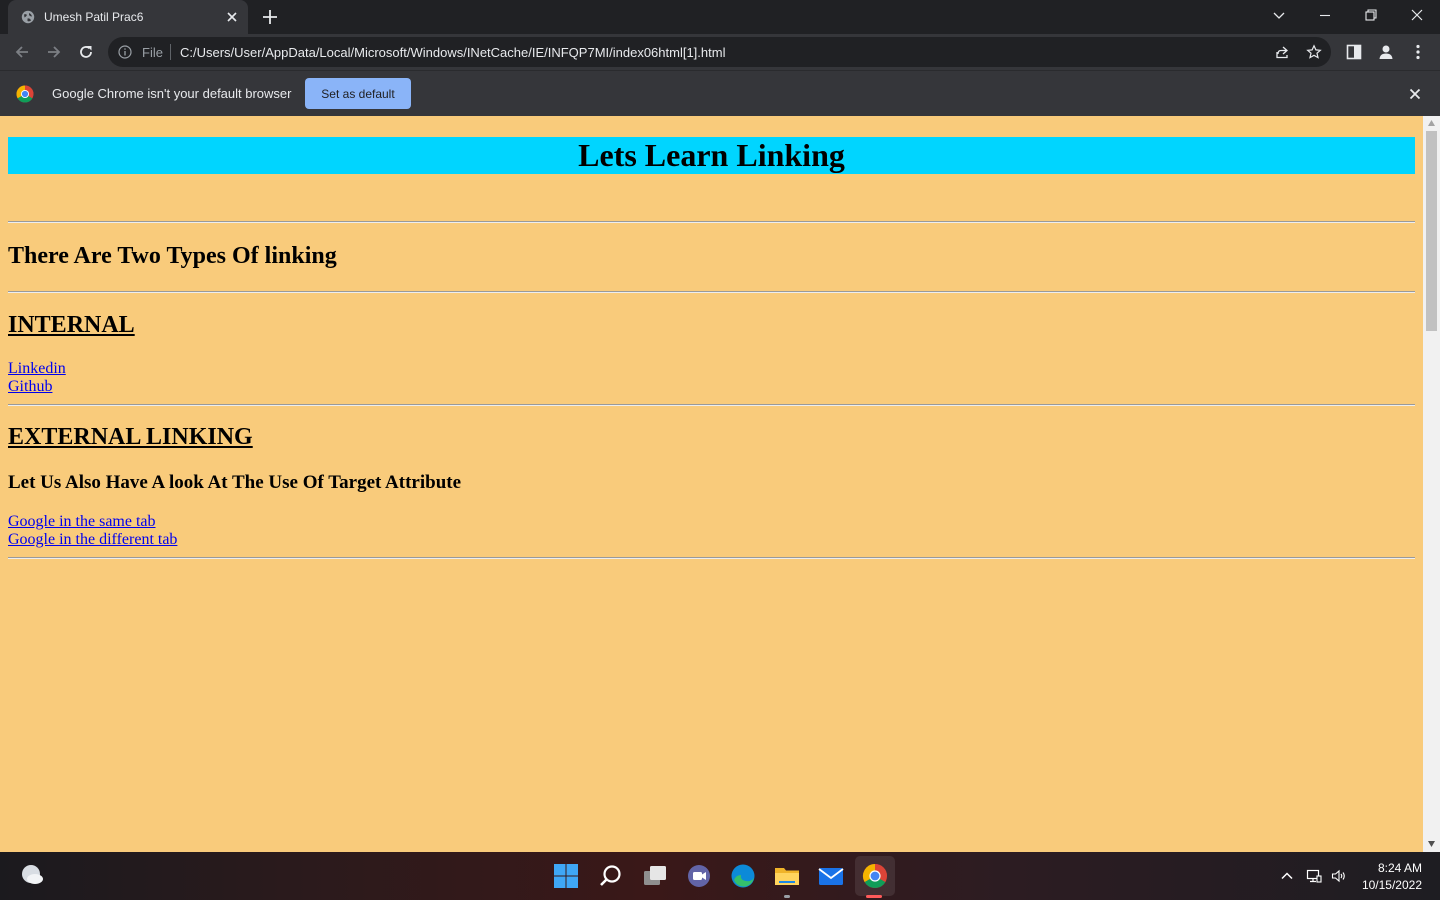 This screenshot has width=1440, height=900. What do you see at coordinates (699, 876) in the screenshot?
I see `chat-icon` at bounding box center [699, 876].